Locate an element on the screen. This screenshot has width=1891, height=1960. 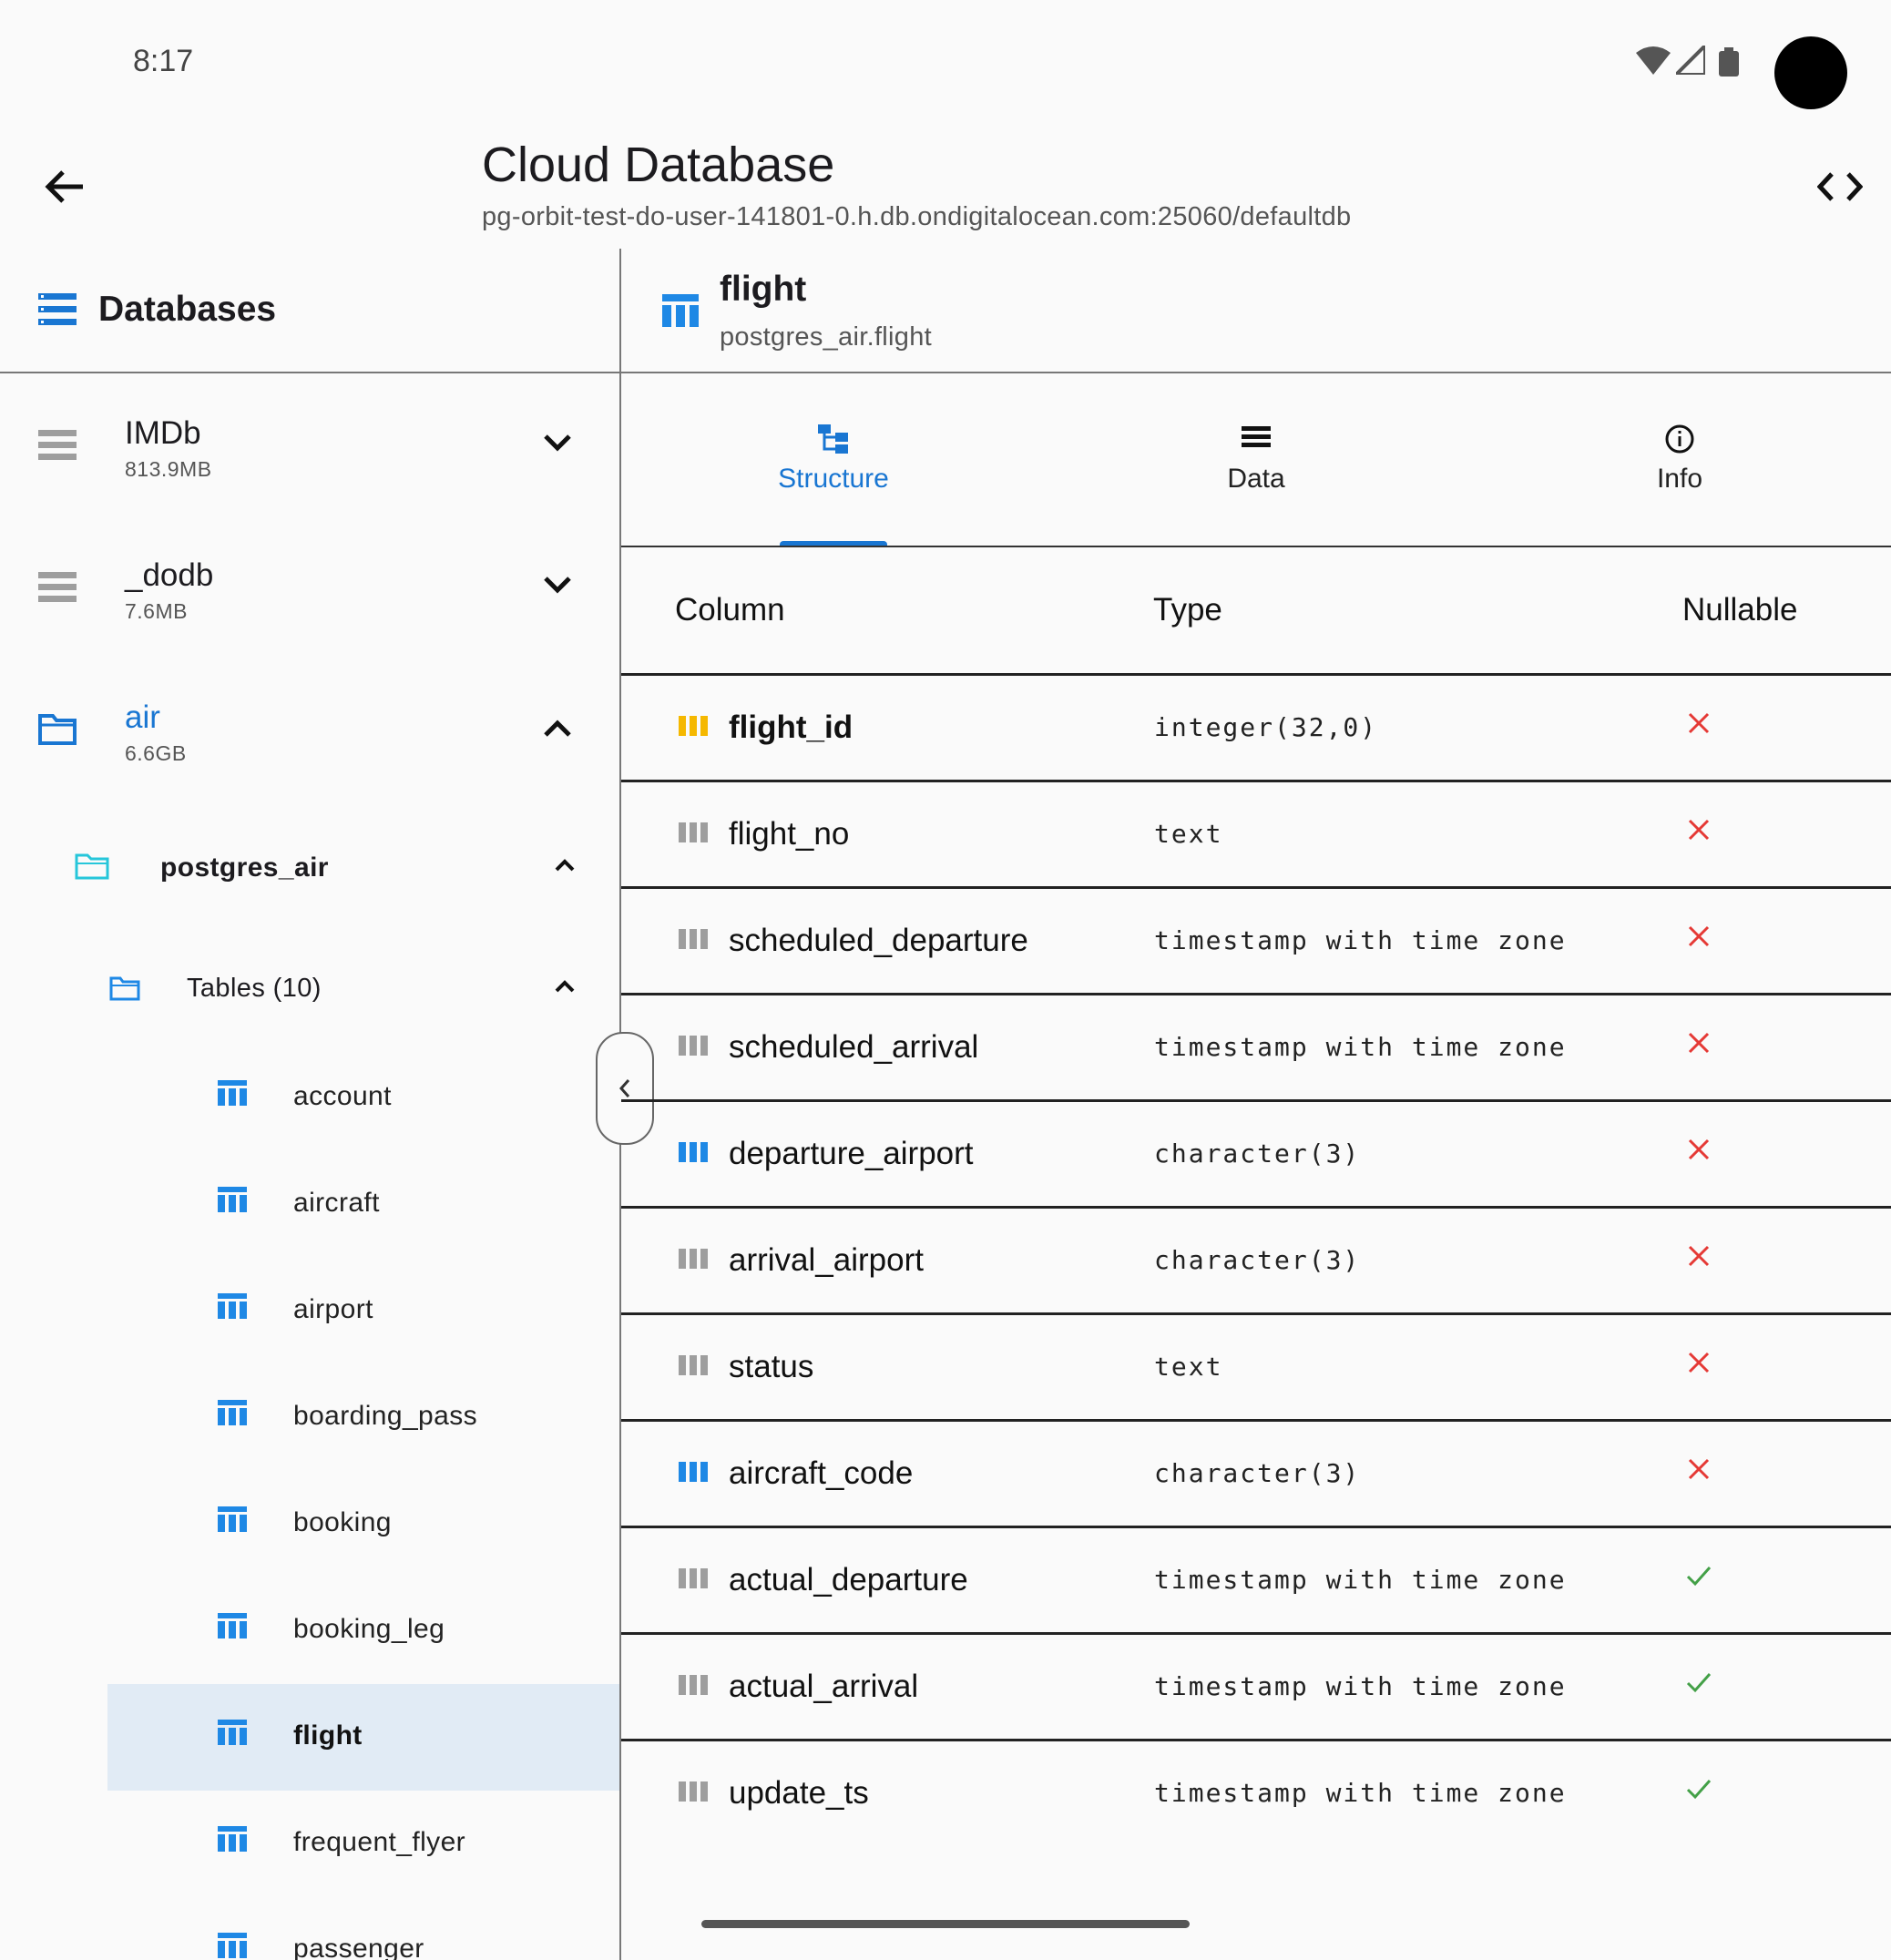
database-item-imdb: IMDb 813.9MB is located at coordinates (309, 447).